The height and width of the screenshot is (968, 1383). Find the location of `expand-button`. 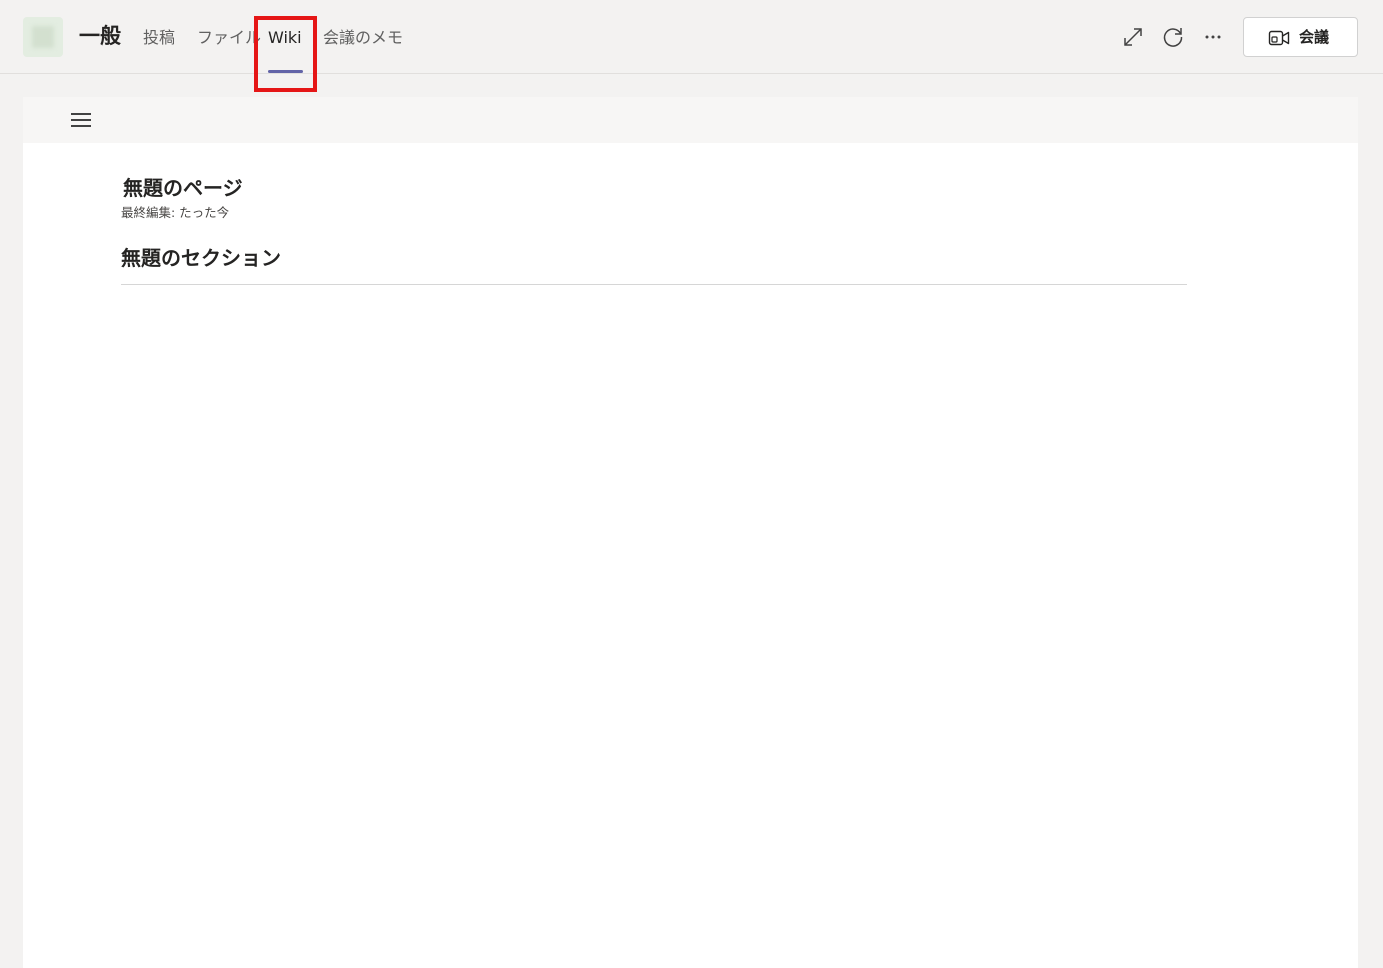

expand-button is located at coordinates (1133, 37).